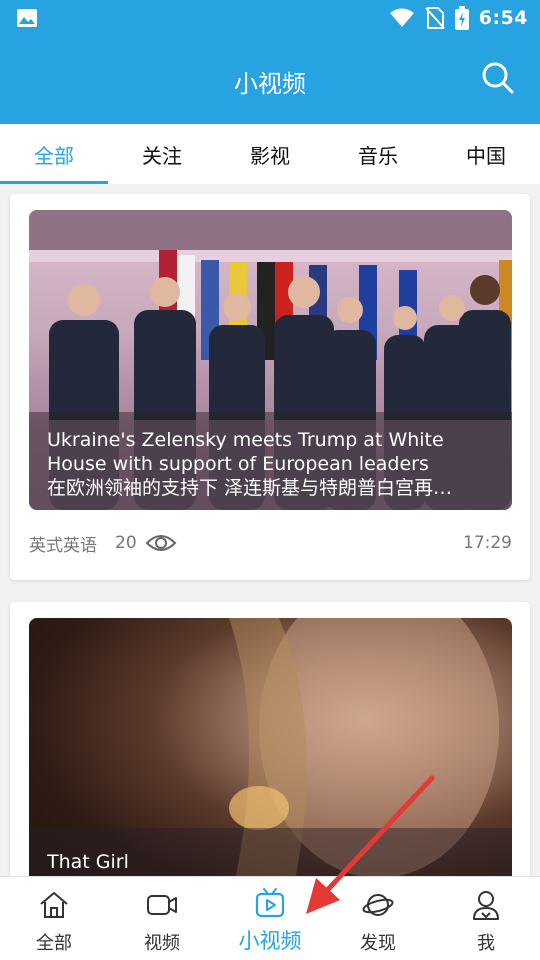 This screenshot has height=960, width=540. I want to click on nav-item-me: 我, so click(486, 918).